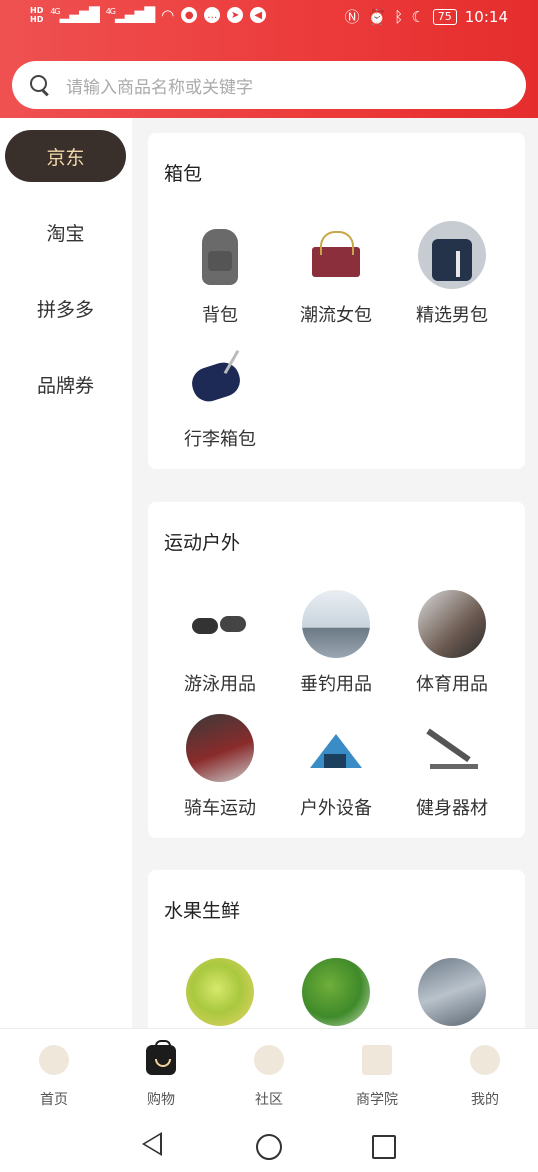  I want to click on category-item-sports-goods: 体育用品, so click(452, 643).